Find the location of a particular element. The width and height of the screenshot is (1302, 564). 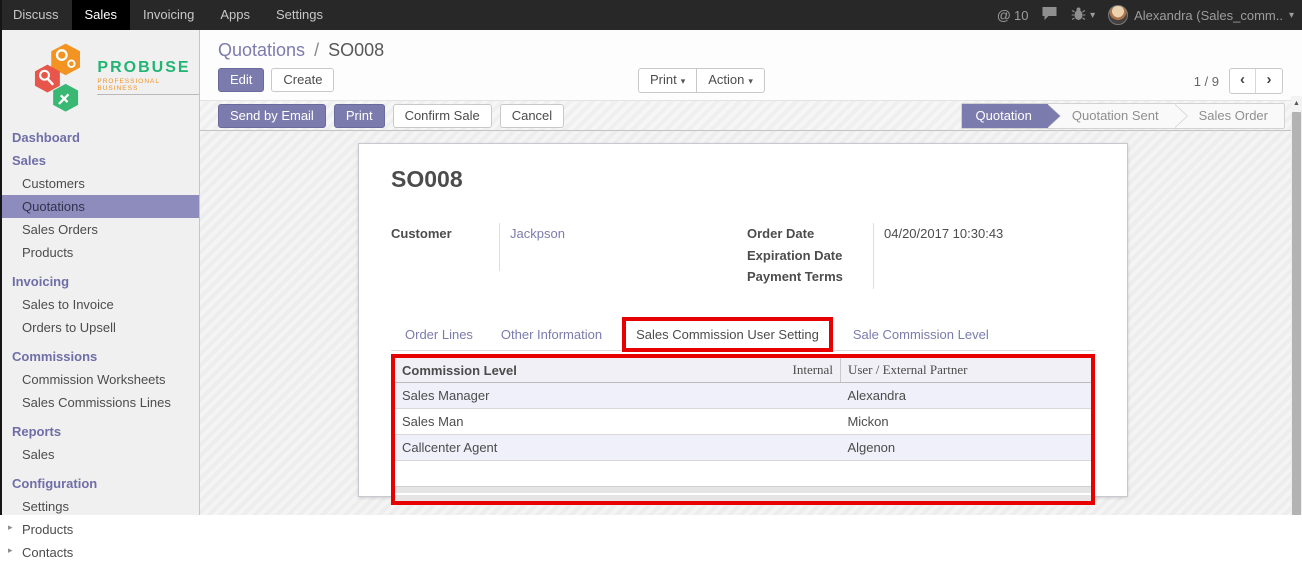

sidebar-section-configuration: Configuration is located at coordinates (99, 483).